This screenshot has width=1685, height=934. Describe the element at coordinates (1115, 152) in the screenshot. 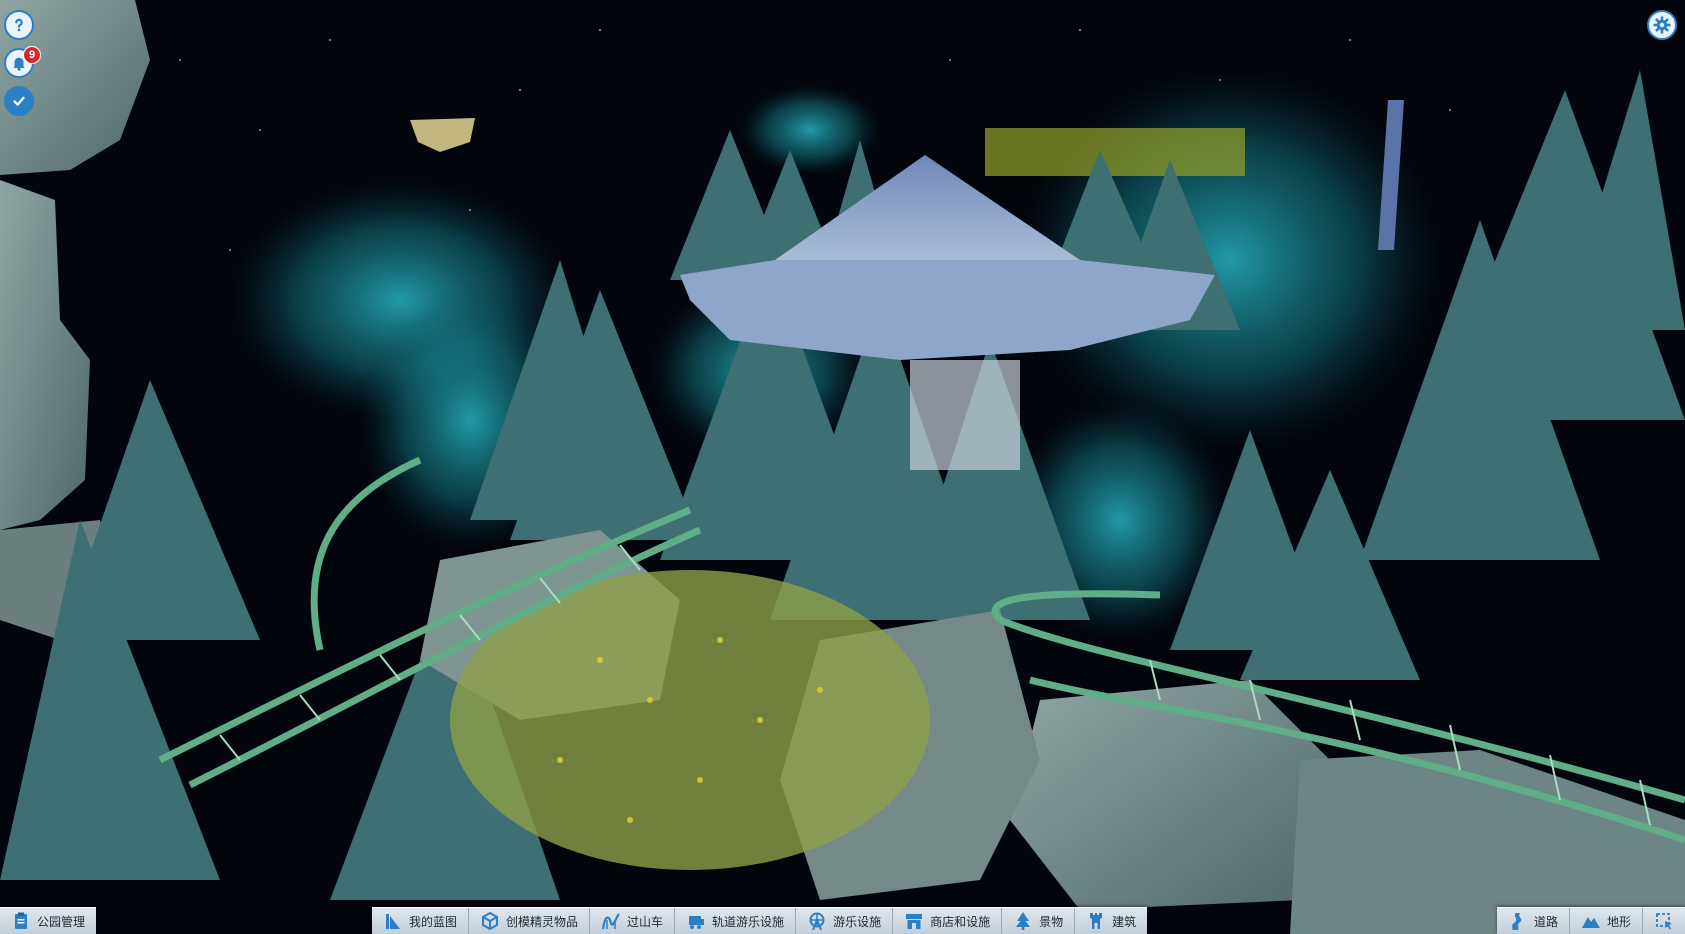

I see `floating-grass` at that location.